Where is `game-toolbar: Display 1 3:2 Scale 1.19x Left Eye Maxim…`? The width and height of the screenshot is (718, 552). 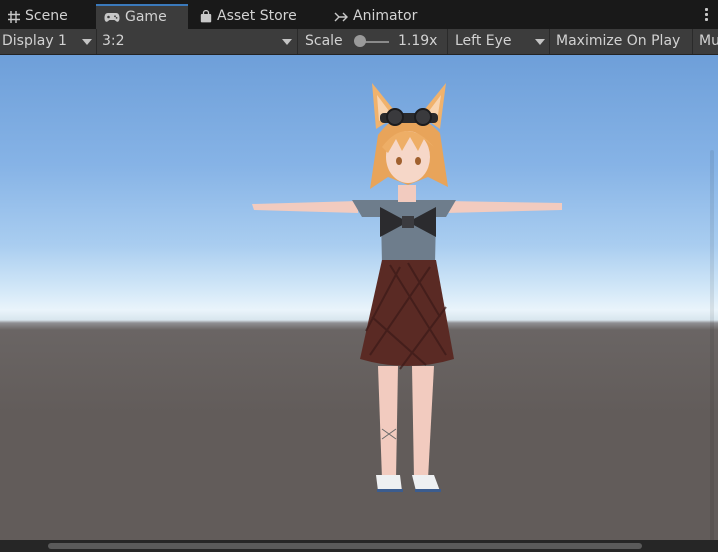
game-toolbar: Display 1 3:2 Scale 1.19x Left Eye Maxim… is located at coordinates (359, 42).